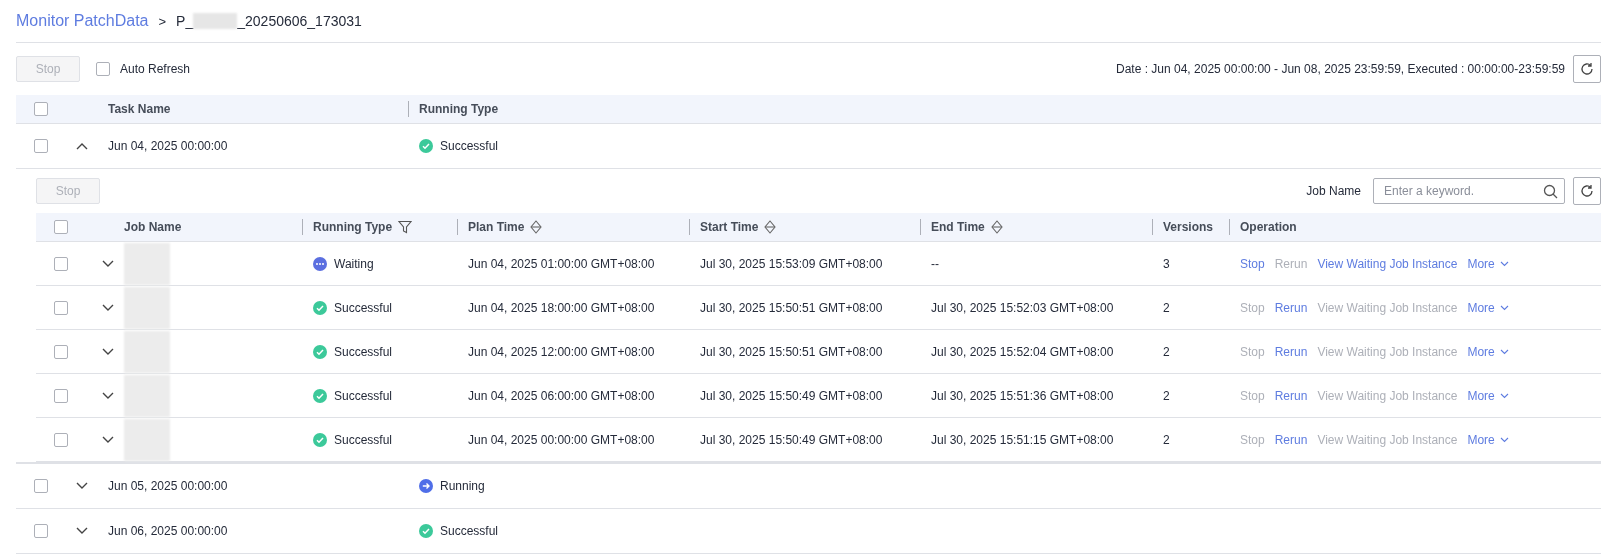 The height and width of the screenshot is (557, 1617). Describe the element at coordinates (354, 263) in the screenshot. I see `status-text: Waiting` at that location.